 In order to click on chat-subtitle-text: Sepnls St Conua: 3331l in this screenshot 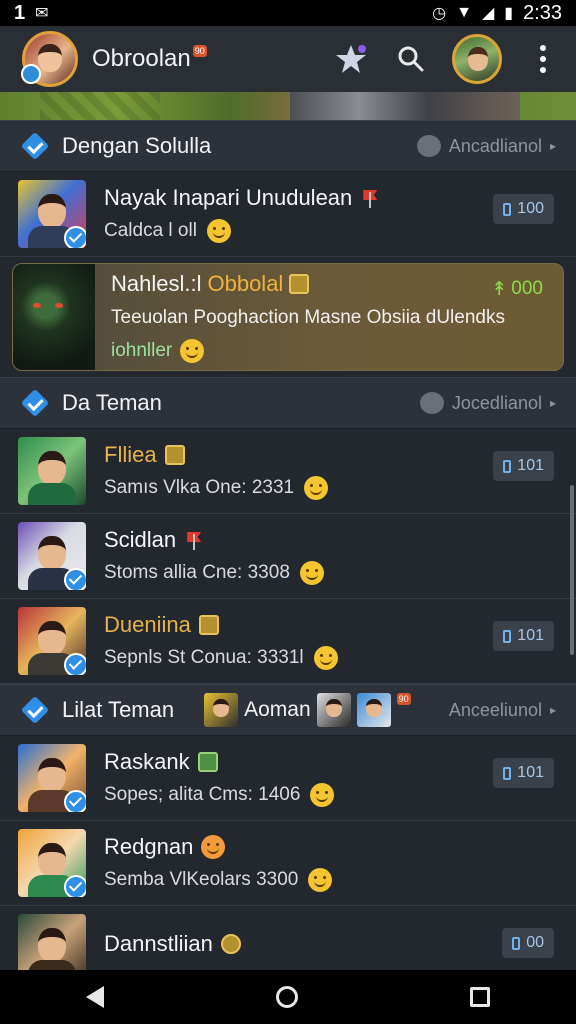, I will do `click(204, 657)`.